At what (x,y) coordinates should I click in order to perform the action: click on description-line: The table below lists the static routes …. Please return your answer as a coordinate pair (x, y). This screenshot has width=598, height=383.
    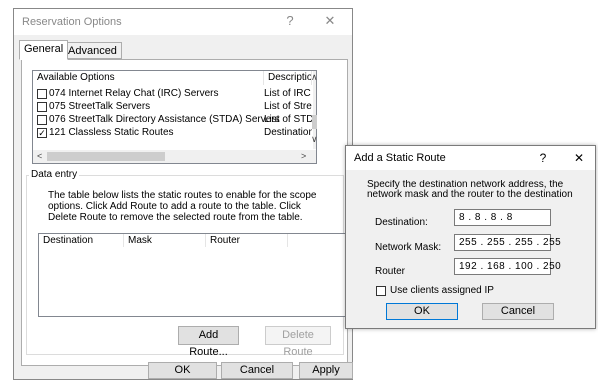
    Looking at the image, I should click on (182, 195).